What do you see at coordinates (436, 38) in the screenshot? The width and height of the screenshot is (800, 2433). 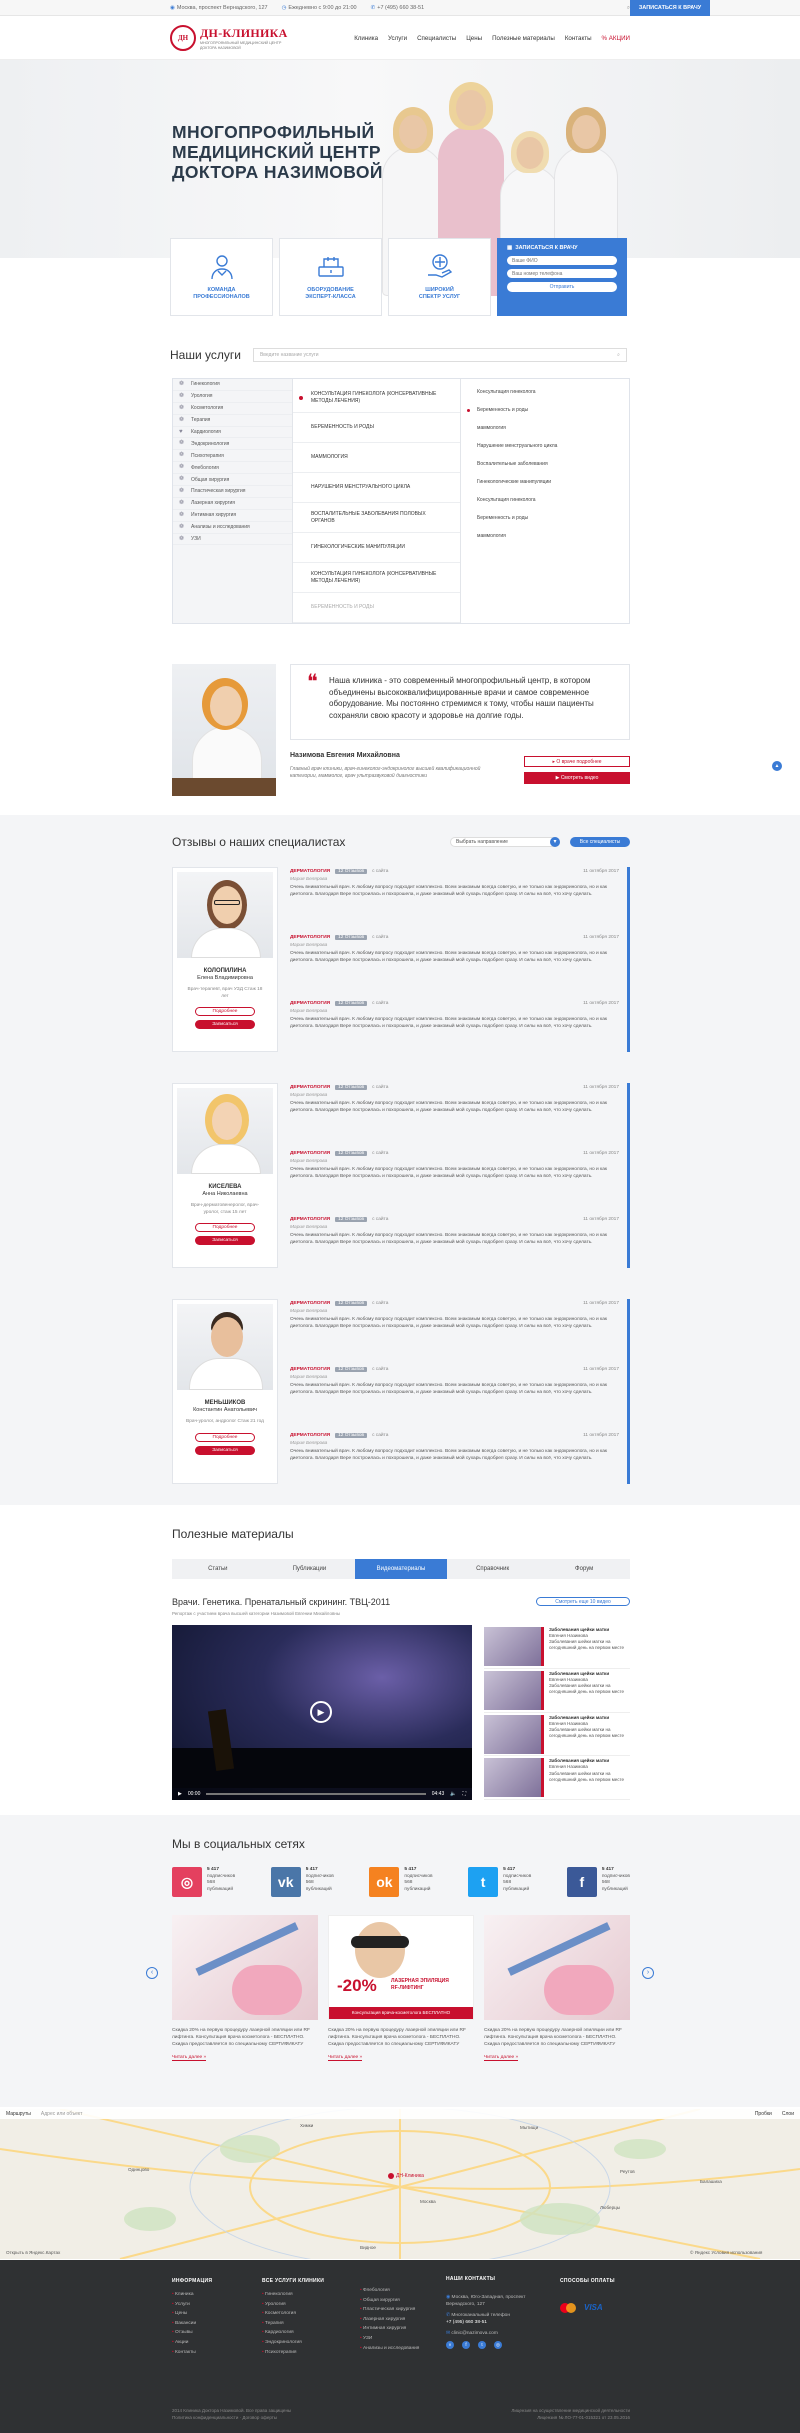 I see `nav-item-specialists: Специалисты` at bounding box center [436, 38].